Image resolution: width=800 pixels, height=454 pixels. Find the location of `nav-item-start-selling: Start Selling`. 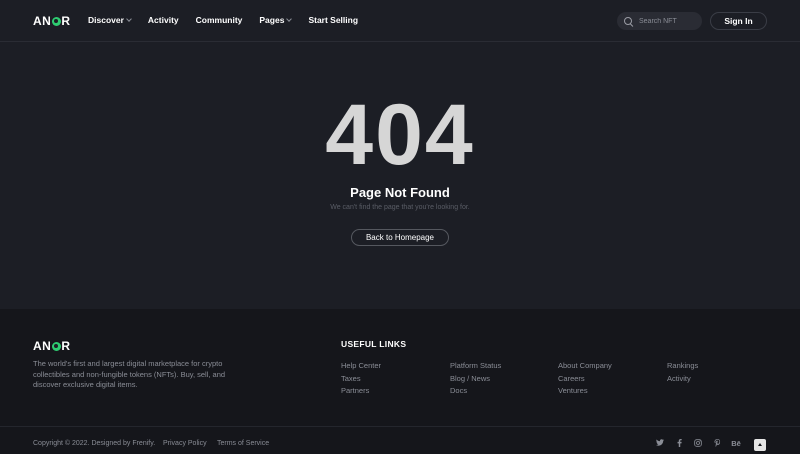

nav-item-start-selling: Start Selling is located at coordinates (333, 20).